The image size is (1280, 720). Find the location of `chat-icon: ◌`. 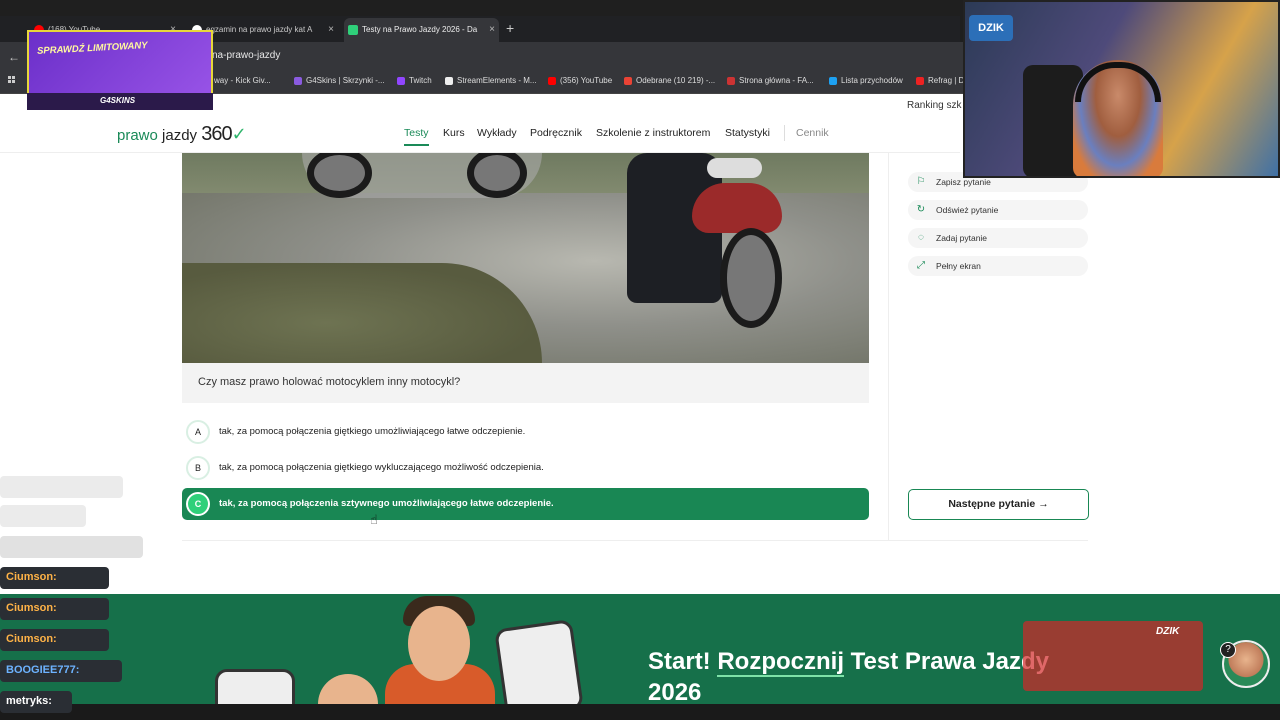

chat-icon: ◌ is located at coordinates (921, 237).